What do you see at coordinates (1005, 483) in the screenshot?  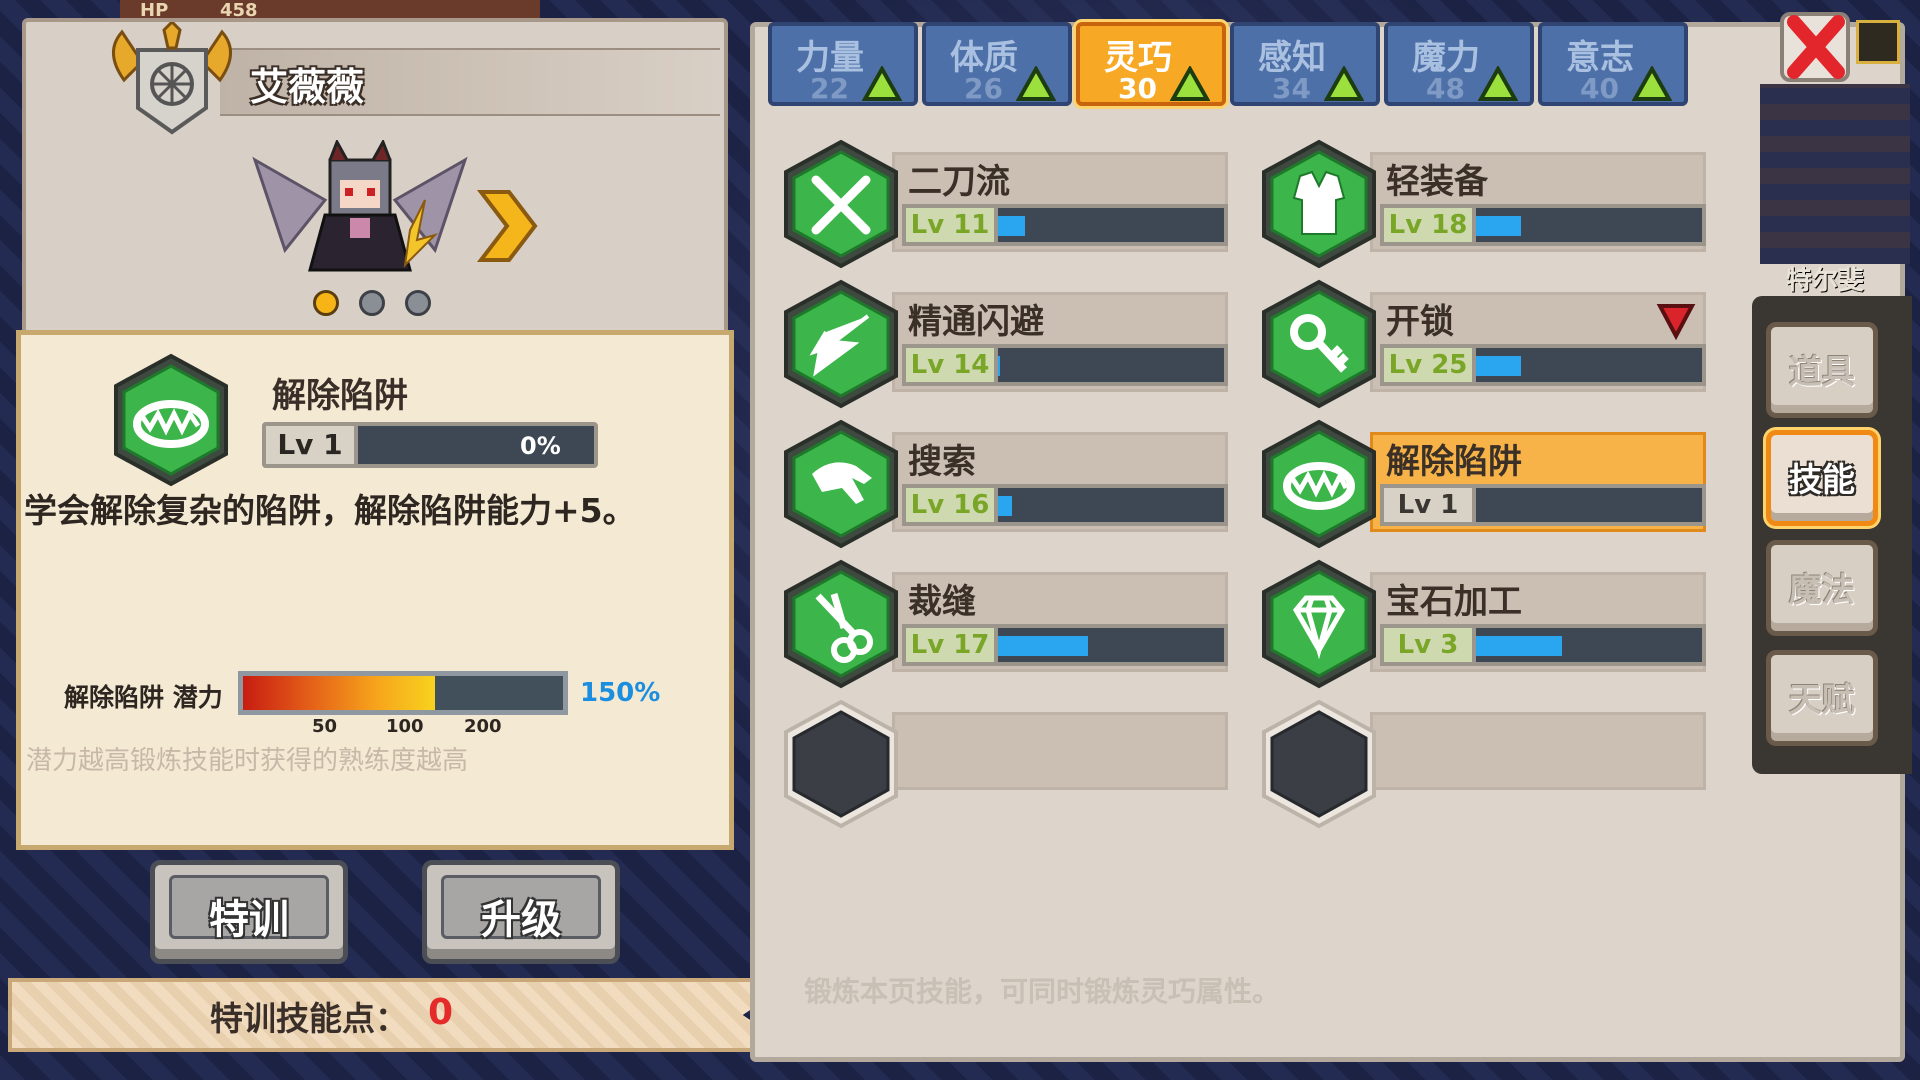 I see `skill-cell-search: 搜索 Lv 16` at bounding box center [1005, 483].